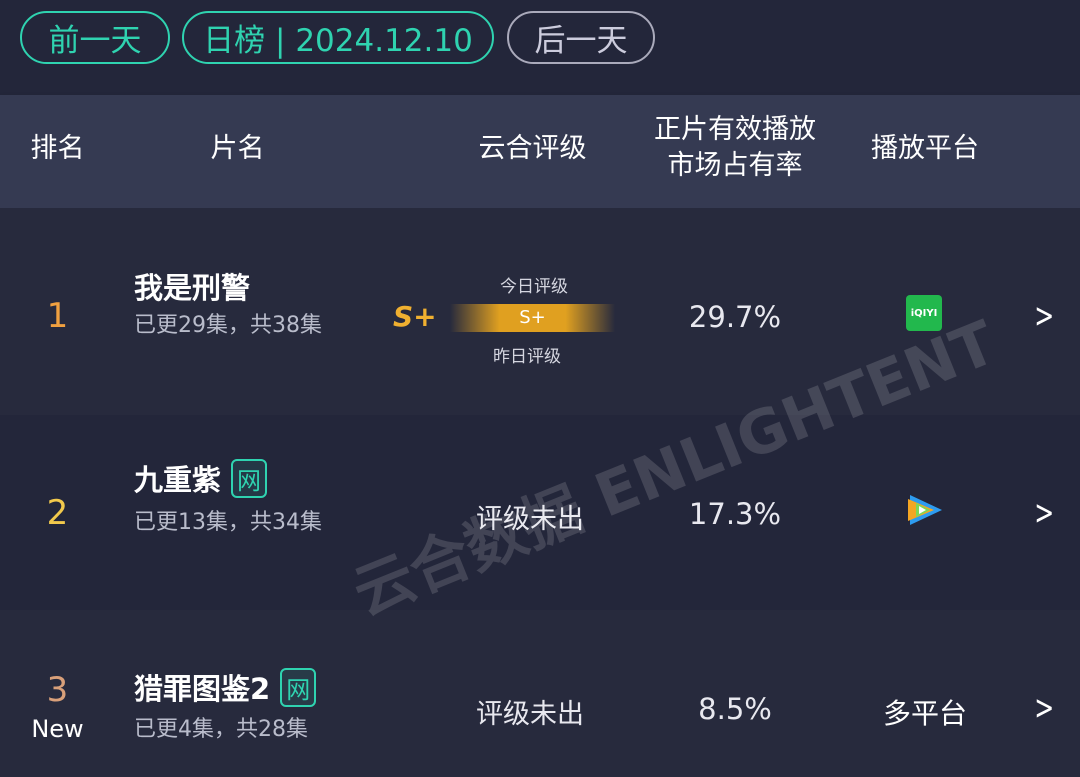 This screenshot has width=1080, height=777. What do you see at coordinates (735, 148) in the screenshot?
I see `header-share: 正片有效播放 市场占有率` at bounding box center [735, 148].